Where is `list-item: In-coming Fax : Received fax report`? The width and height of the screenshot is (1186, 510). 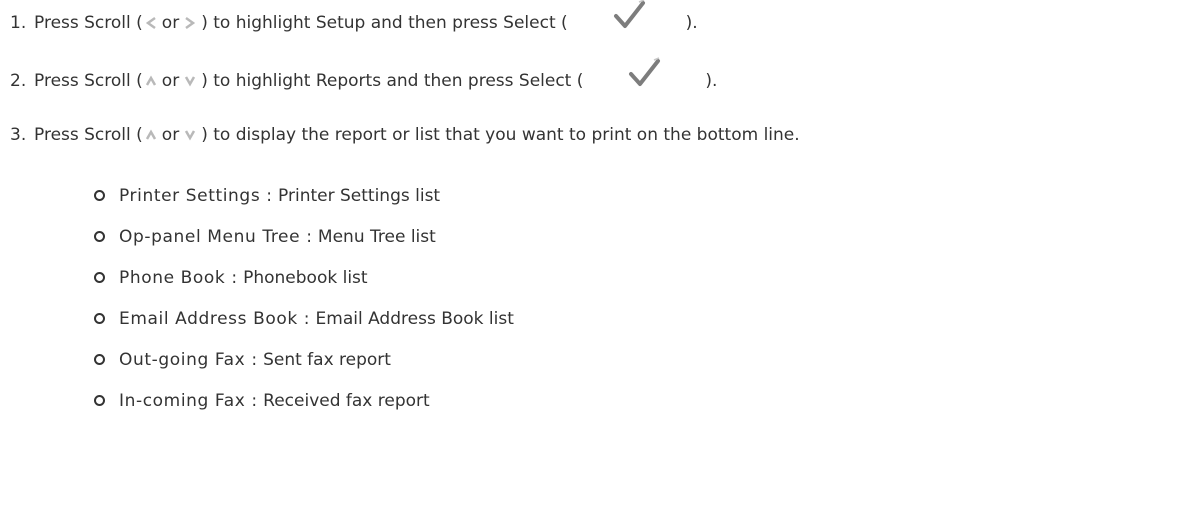 list-item: In-coming Fax : Received fax report is located at coordinates (304, 400).